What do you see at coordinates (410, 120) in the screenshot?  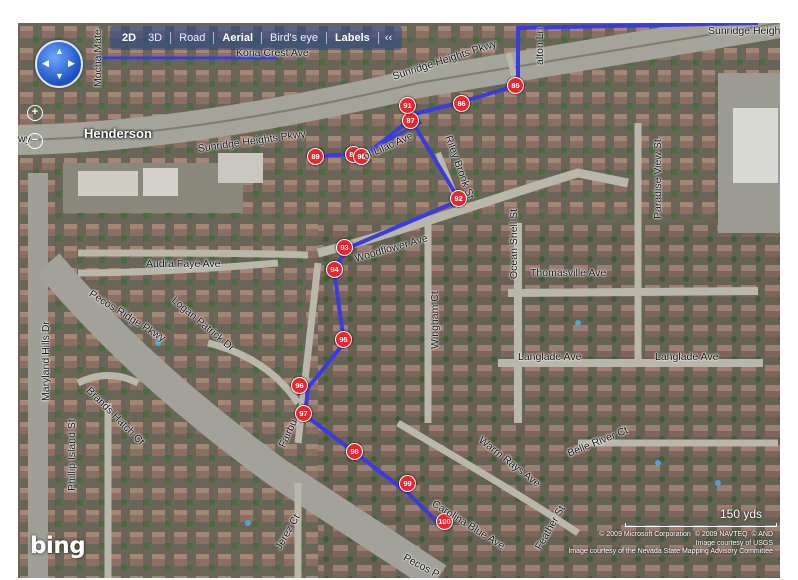 I see `route-marker-87: 87` at bounding box center [410, 120].